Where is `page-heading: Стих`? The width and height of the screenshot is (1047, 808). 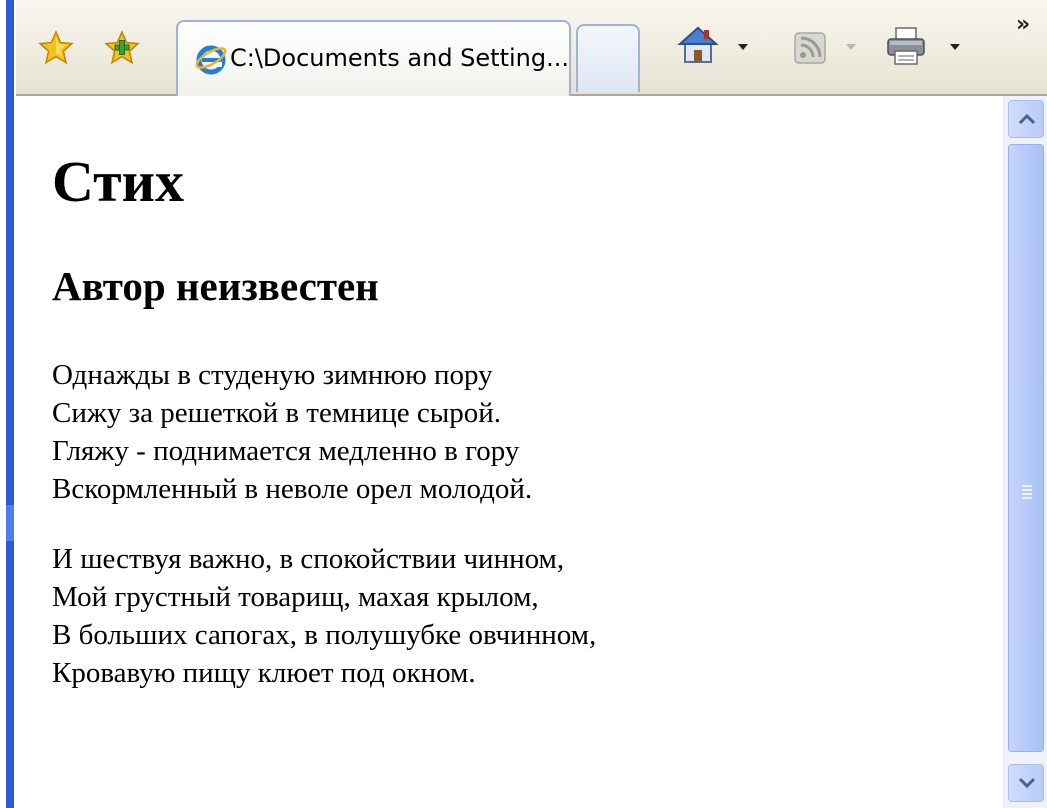
page-heading: Стих is located at coordinates (118, 181).